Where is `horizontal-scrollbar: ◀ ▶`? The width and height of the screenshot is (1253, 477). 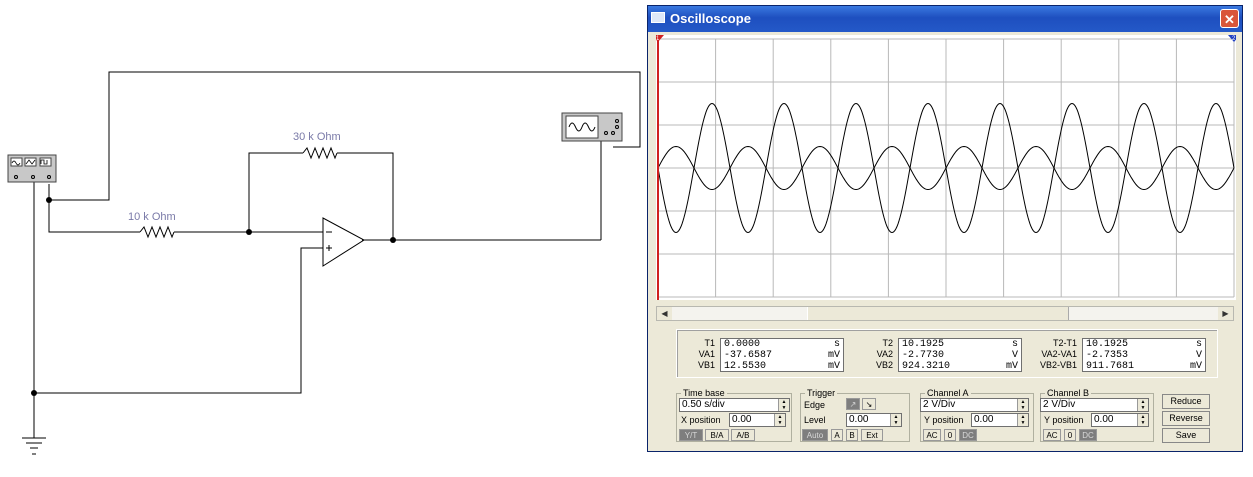 horizontal-scrollbar: ◀ ▶ is located at coordinates (945, 313).